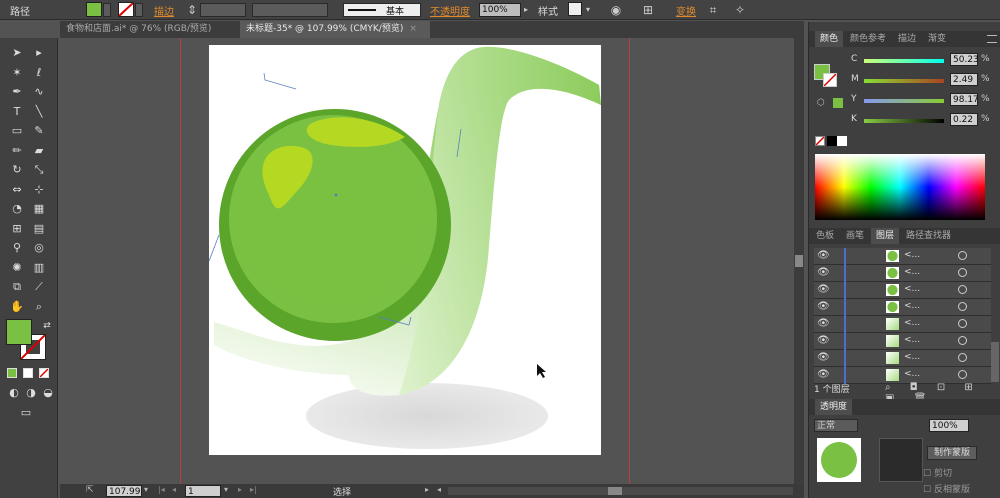 The image size is (1000, 498). I want to click on draw-inside-icon: ◒, so click(48, 393).